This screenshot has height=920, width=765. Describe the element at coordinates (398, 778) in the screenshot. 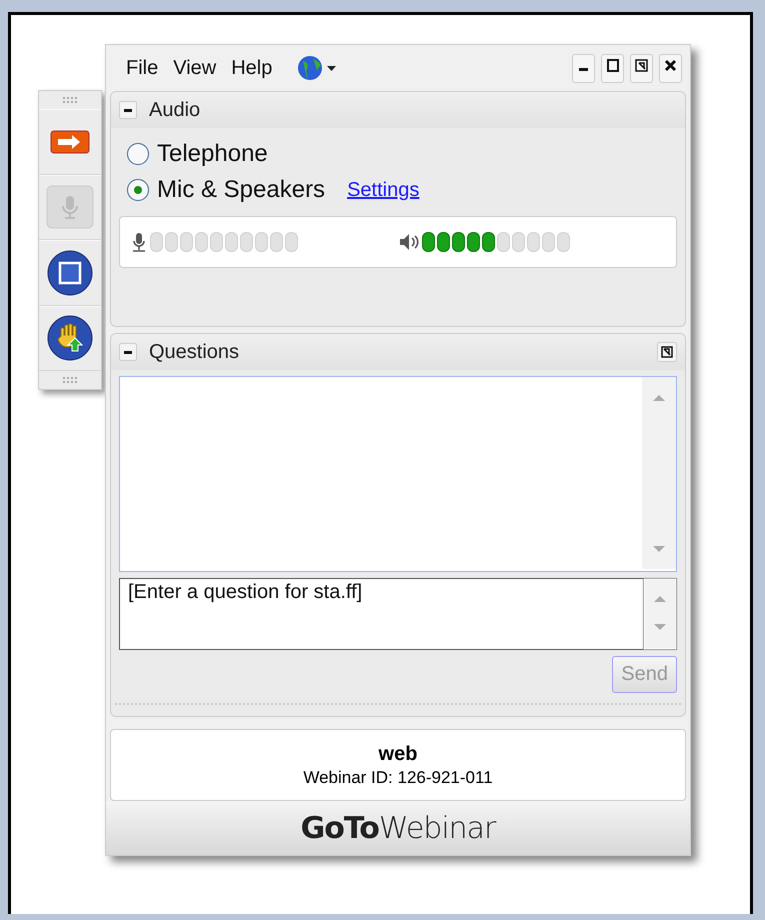

I see `webinar-id: Webinar ID: 126-921-011` at that location.